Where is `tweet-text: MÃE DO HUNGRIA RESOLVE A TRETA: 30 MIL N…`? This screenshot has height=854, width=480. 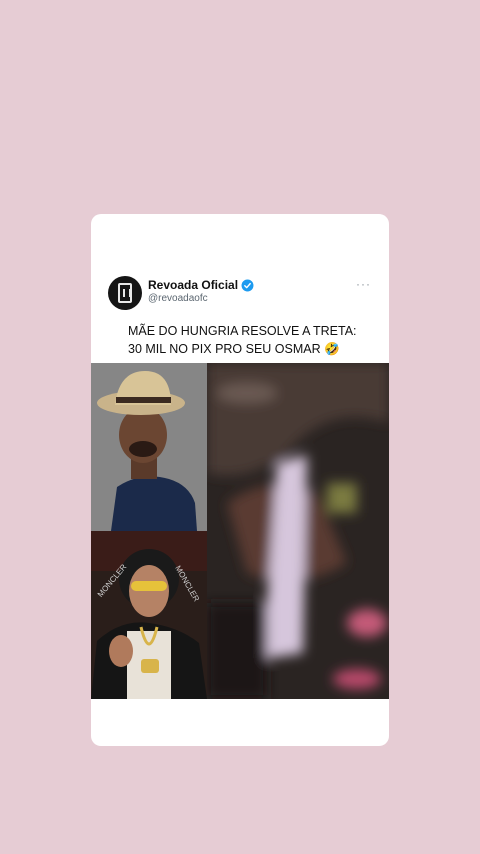
tweet-text: MÃE DO HUNGRIA RESOLVE A TRETA: 30 MIL N… is located at coordinates (242, 340).